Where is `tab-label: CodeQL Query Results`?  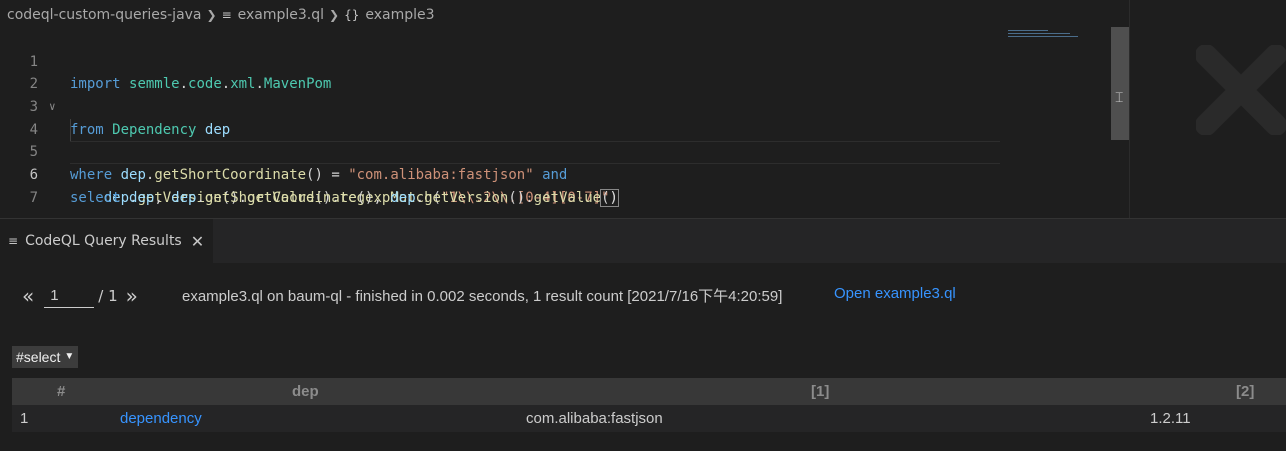
tab-label: CodeQL Query Results is located at coordinates (103, 241).